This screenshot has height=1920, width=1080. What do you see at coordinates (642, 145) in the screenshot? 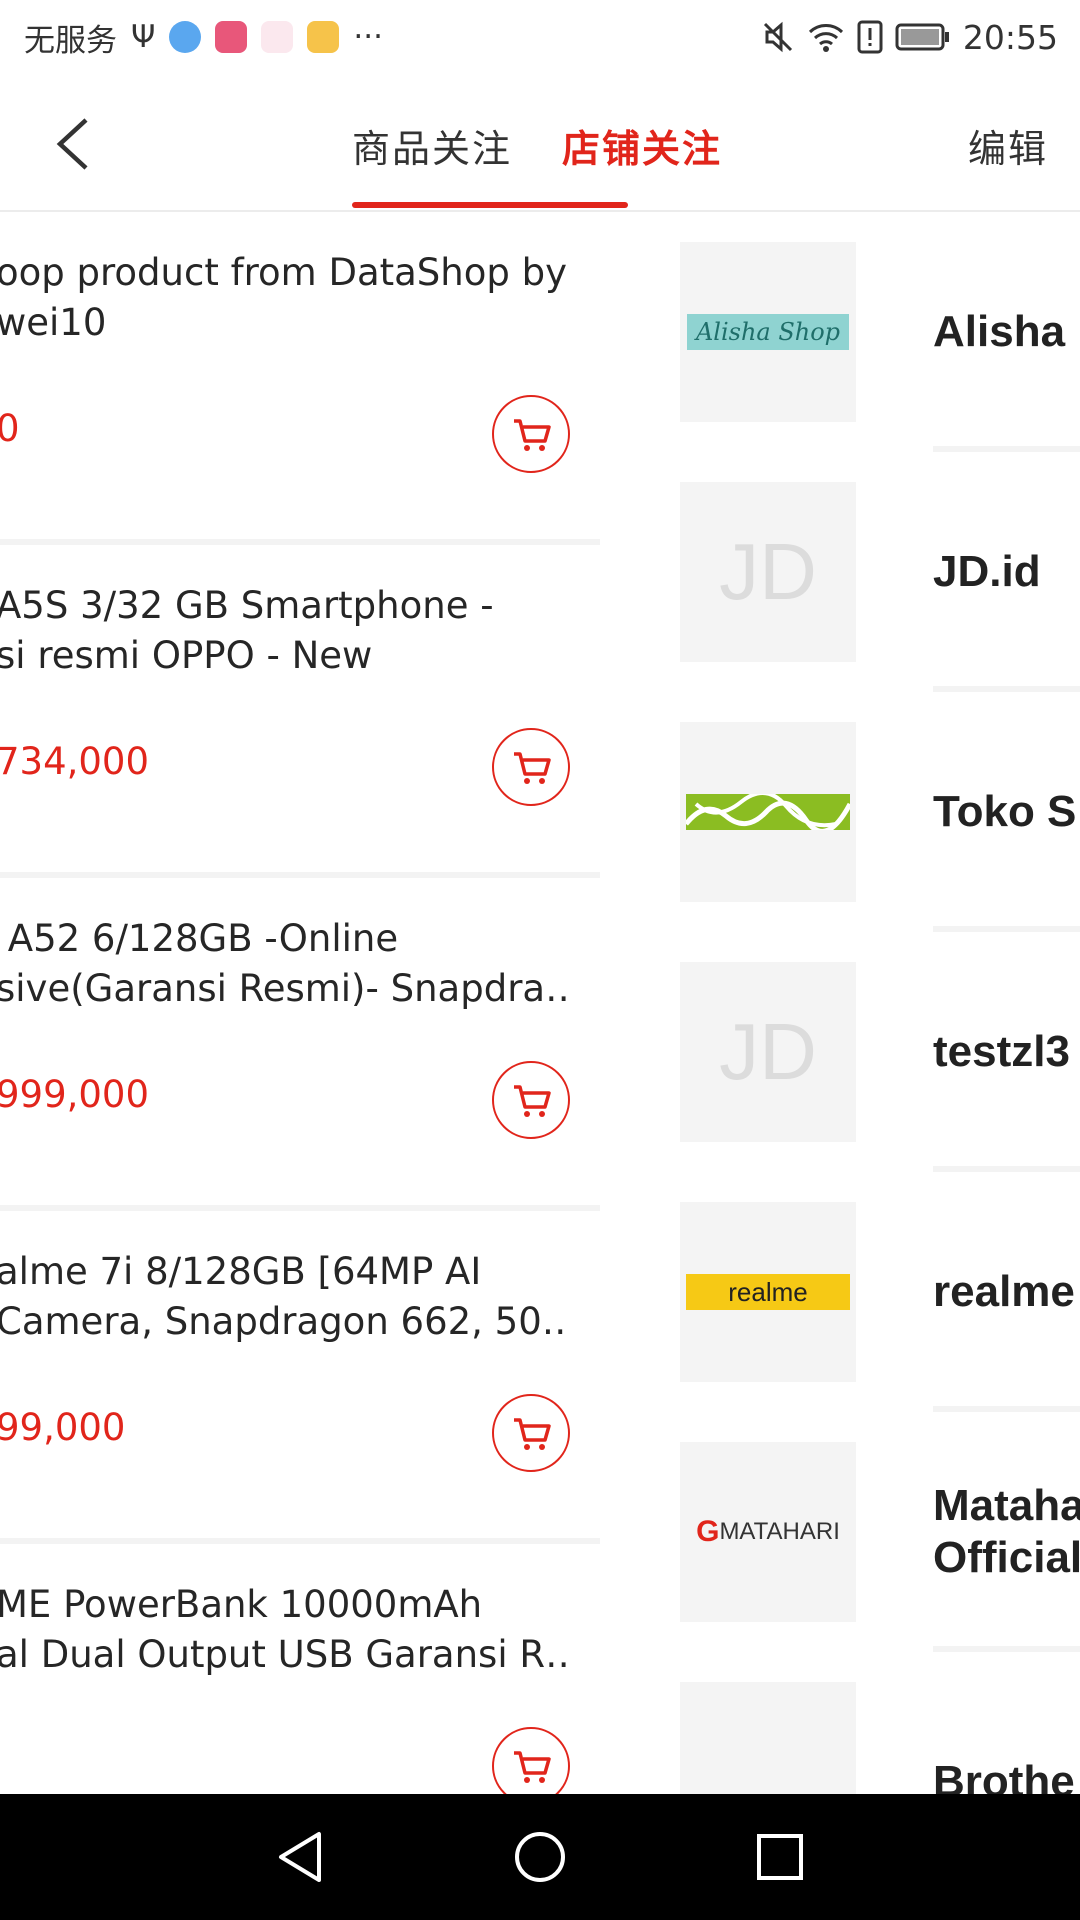
I see `tab-shop-follow: 店铺关注` at bounding box center [642, 145].